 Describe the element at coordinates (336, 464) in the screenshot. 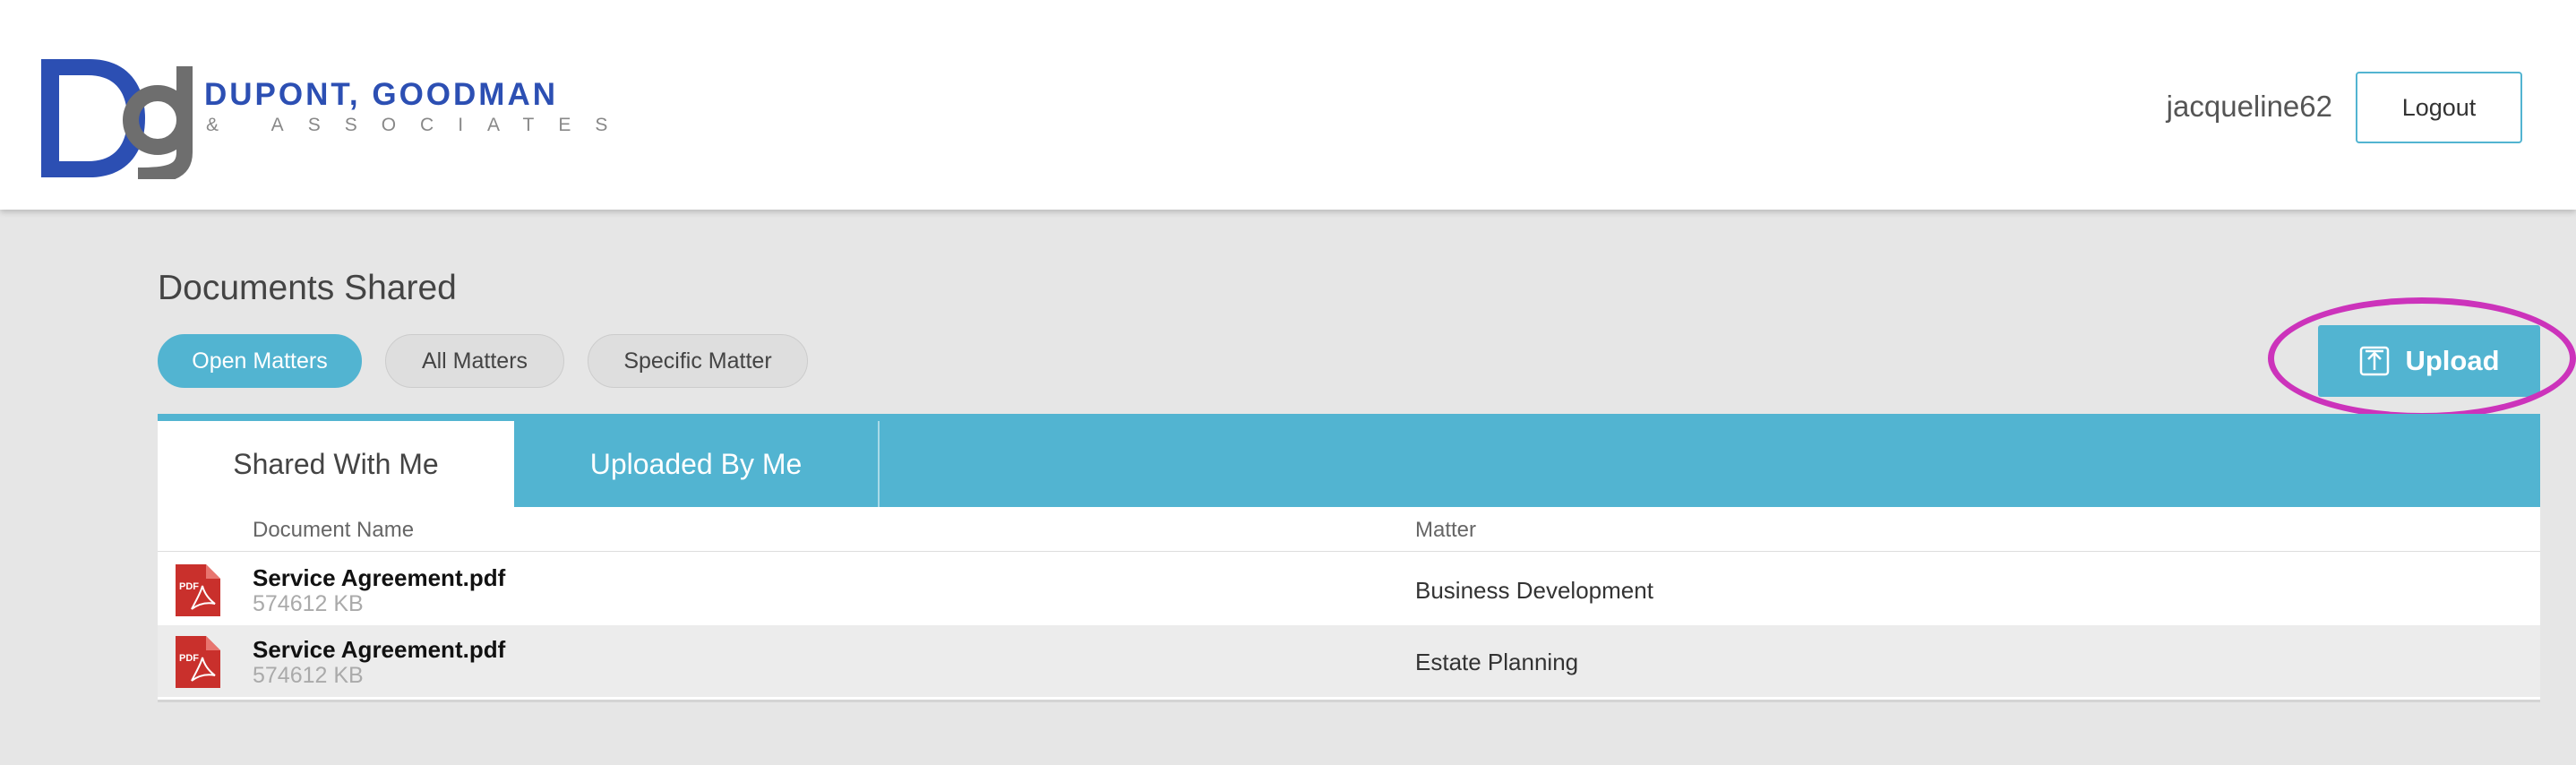

I see `tab-shared-with-me: Shared With Me` at that location.